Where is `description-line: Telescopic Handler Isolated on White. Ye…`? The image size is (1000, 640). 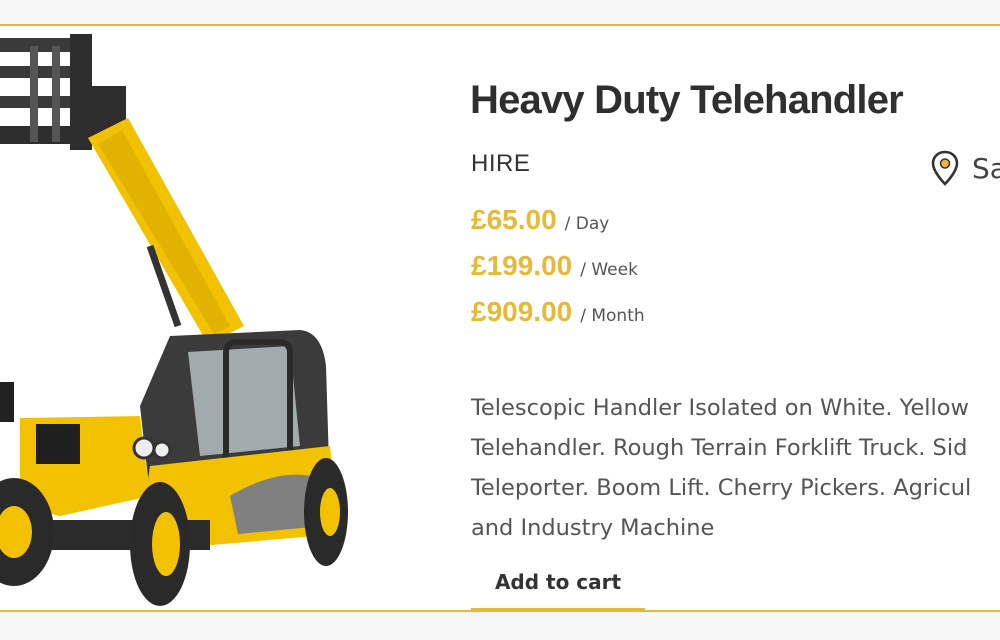 description-line: Telescopic Handler Isolated on White. Ye… is located at coordinates (720, 408).